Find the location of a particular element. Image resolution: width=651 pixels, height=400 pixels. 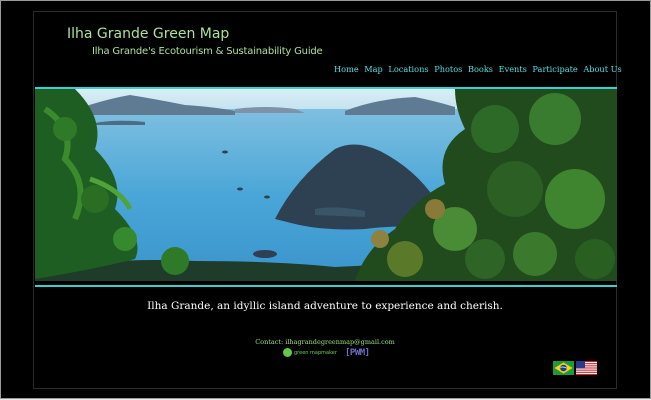

nav-participate: Participate is located at coordinates (554, 69).